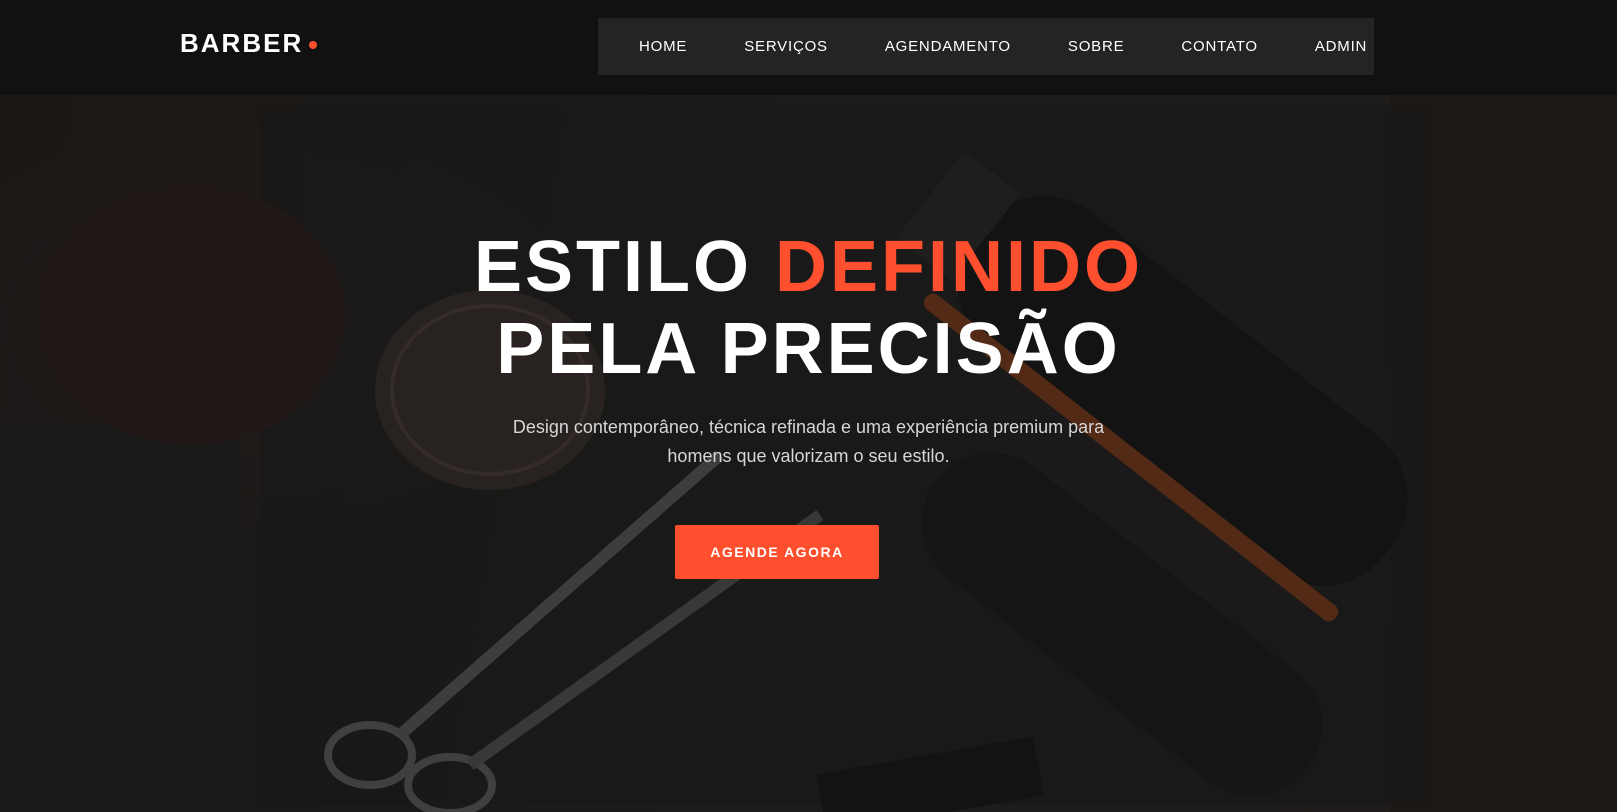 This screenshot has width=1617, height=812. Describe the element at coordinates (663, 46) in the screenshot. I see `nav-home: HOME` at that location.